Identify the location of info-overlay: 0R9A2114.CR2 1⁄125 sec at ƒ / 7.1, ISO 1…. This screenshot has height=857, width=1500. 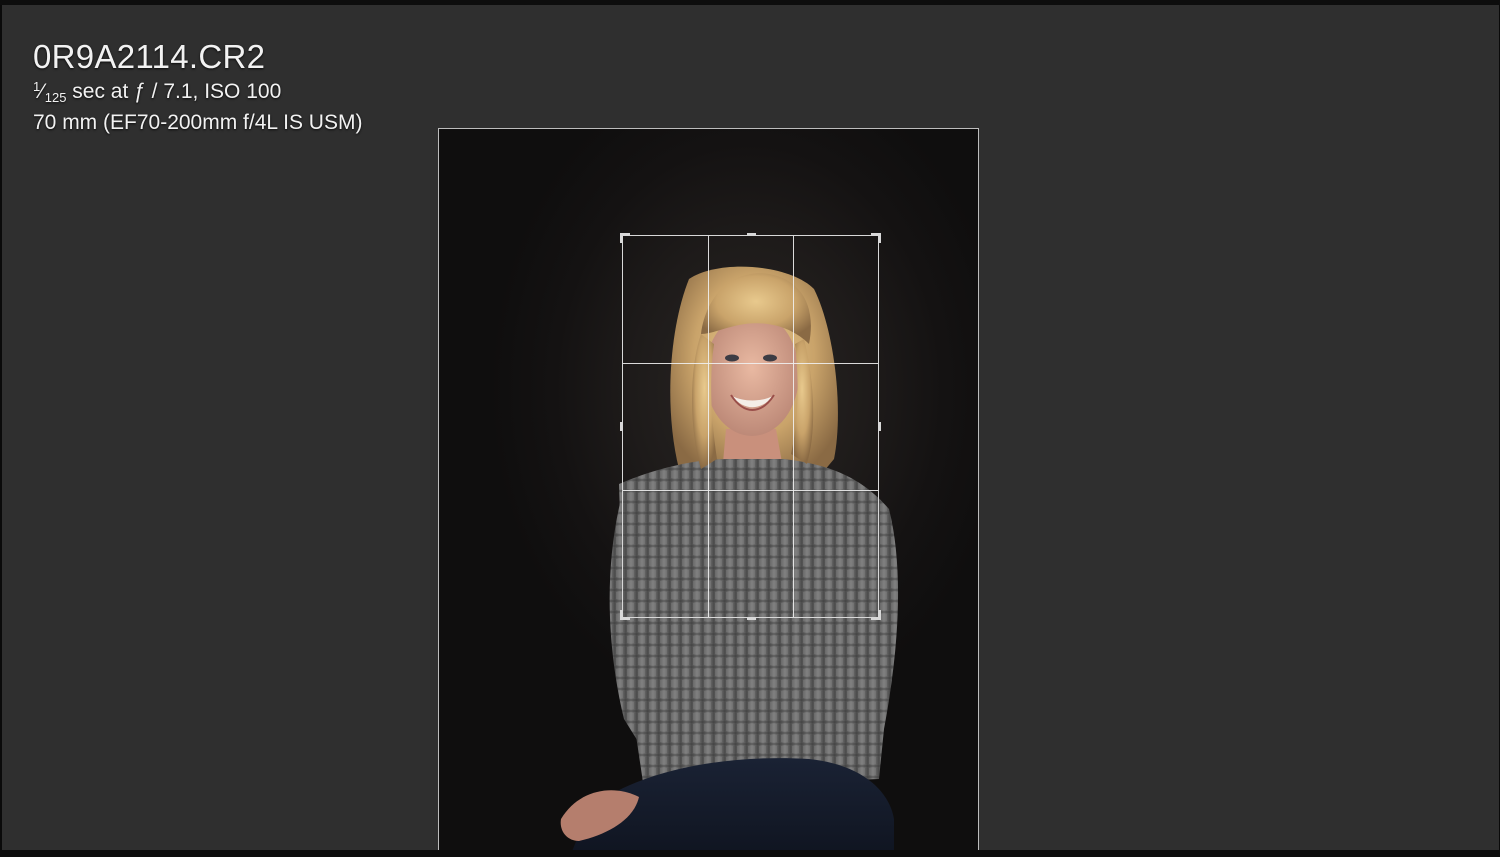
(197, 87).